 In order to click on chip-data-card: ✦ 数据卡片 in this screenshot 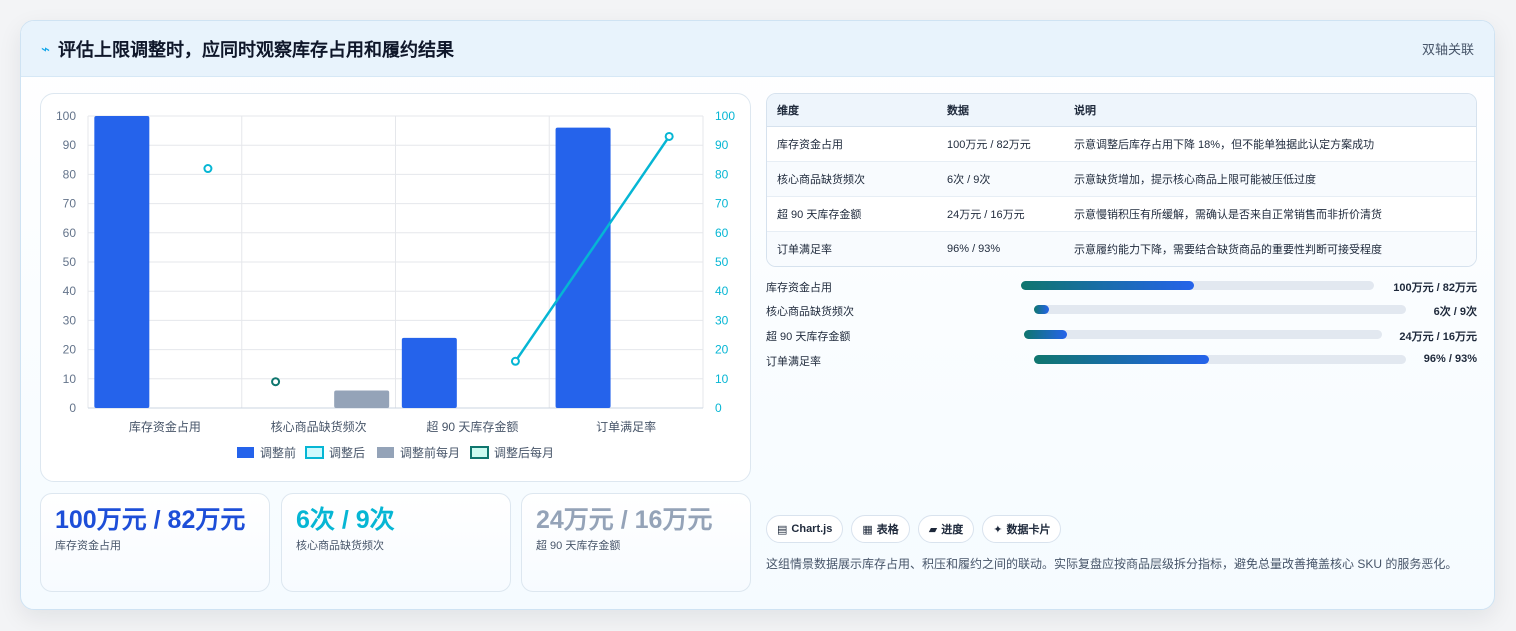, I will do `click(1022, 529)`.